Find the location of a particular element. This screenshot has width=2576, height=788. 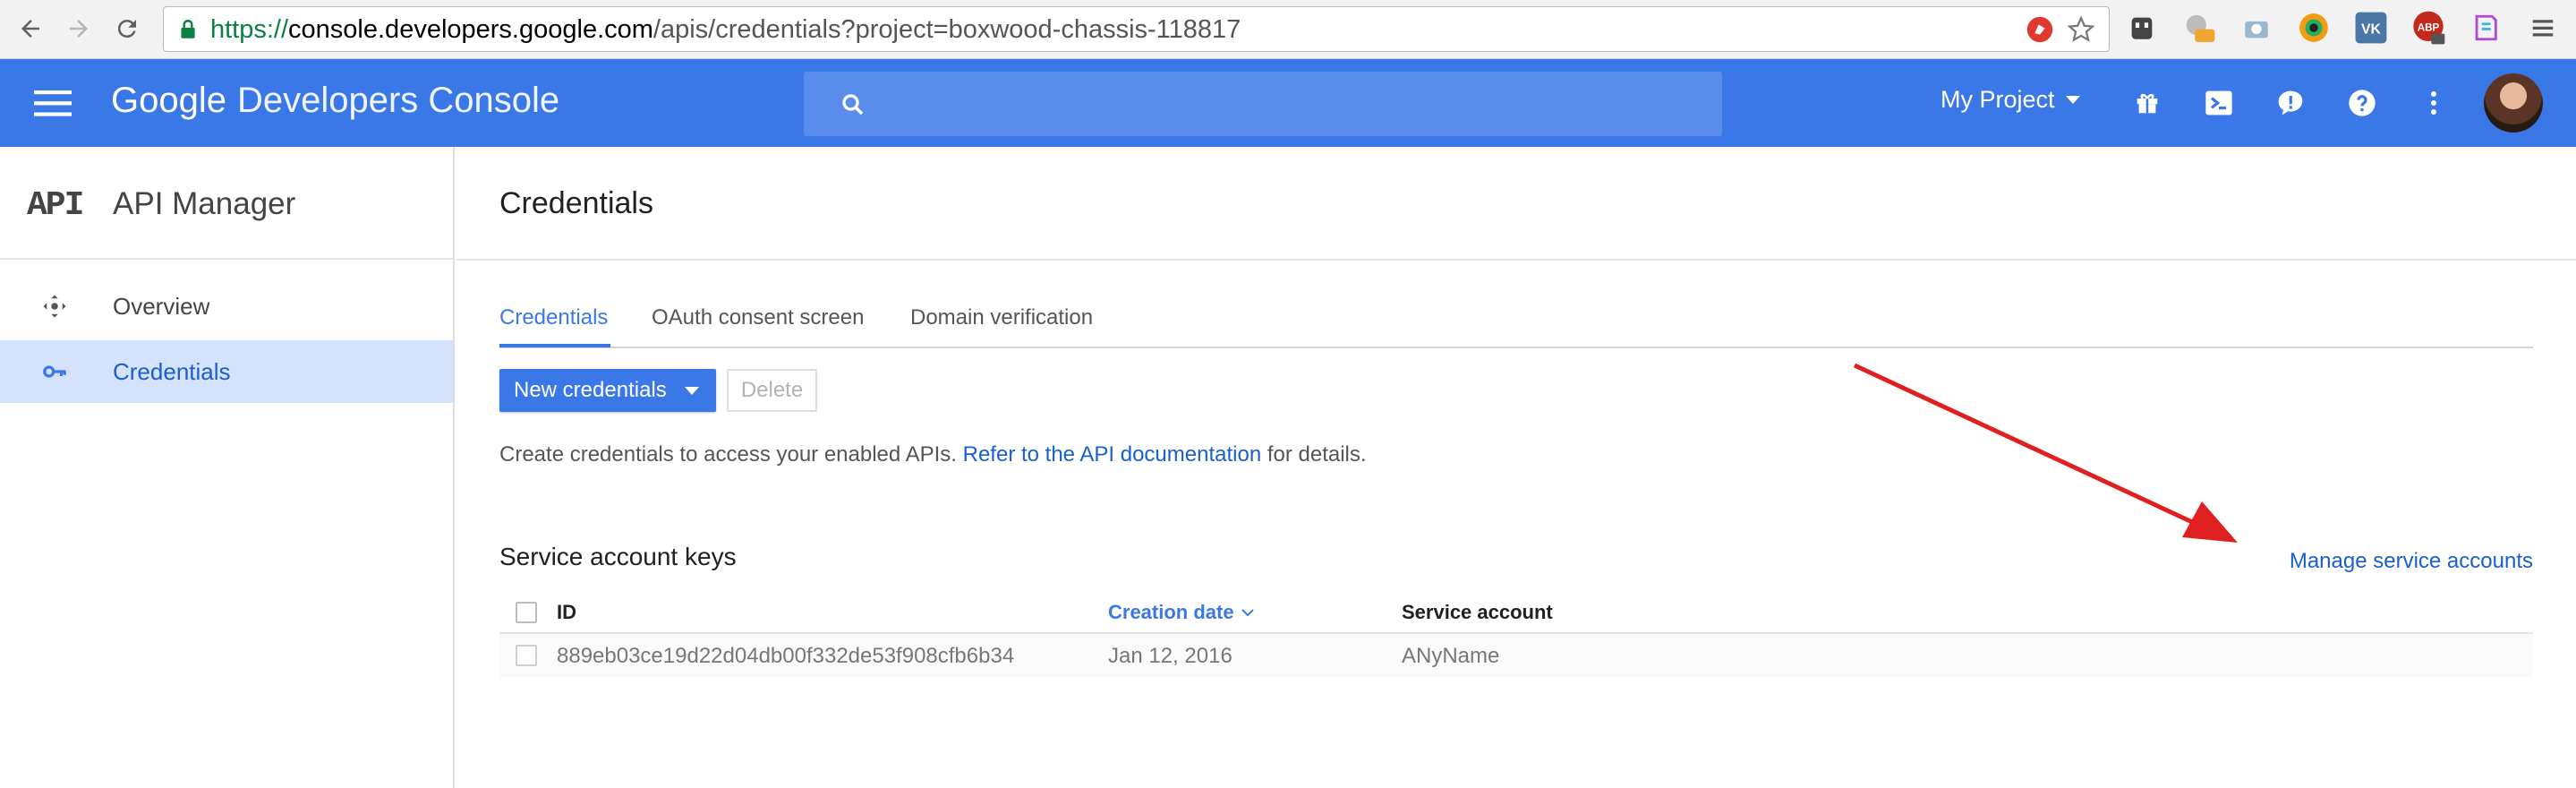

notifications-icon is located at coordinates (2290, 103).